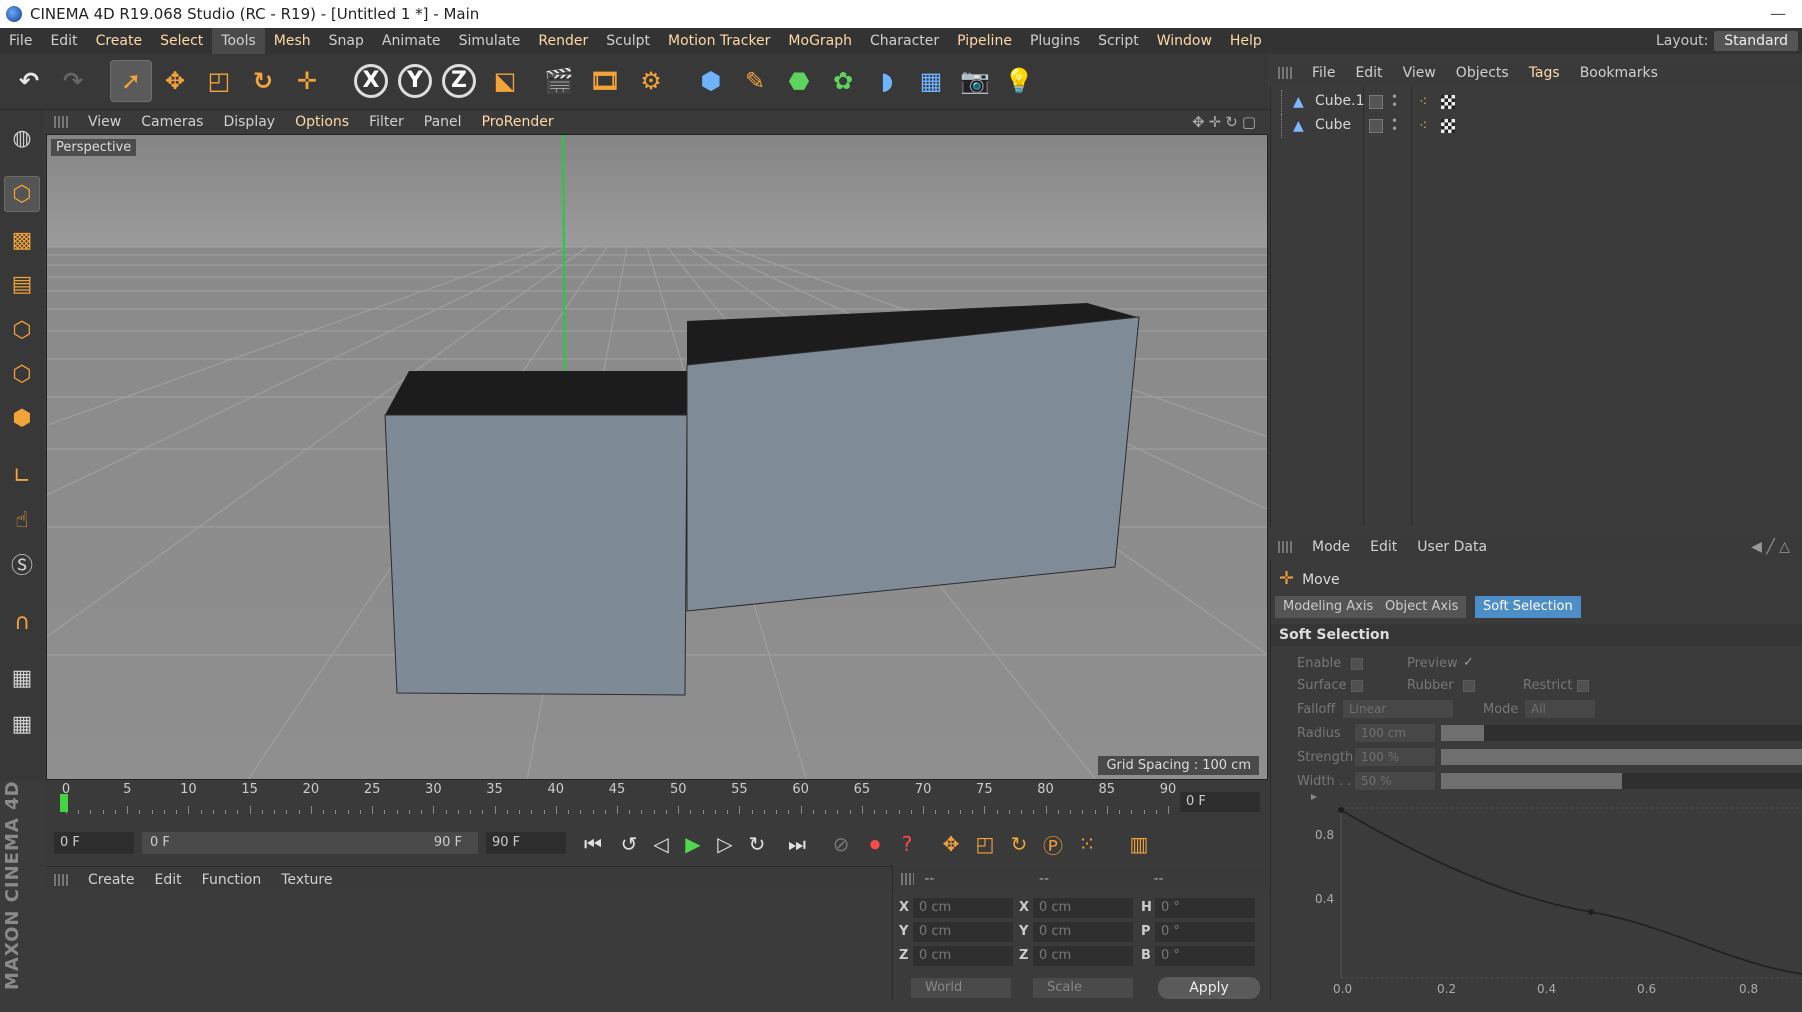 This screenshot has height=1012, width=1802. Describe the element at coordinates (73, 81) in the screenshot. I see `redo-icon: ↷` at that location.